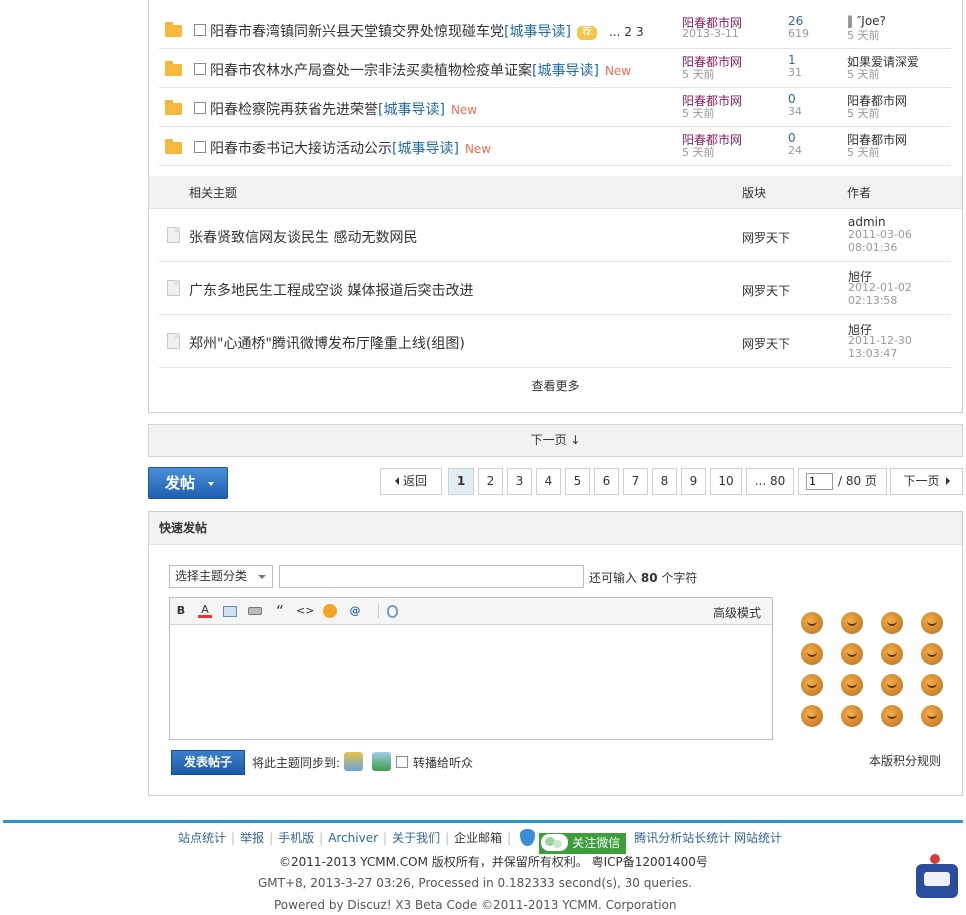 Image resolution: width=966 pixels, height=915 pixels. What do you see at coordinates (693, 481) in the screenshot?
I see `page-9: 9` at bounding box center [693, 481].